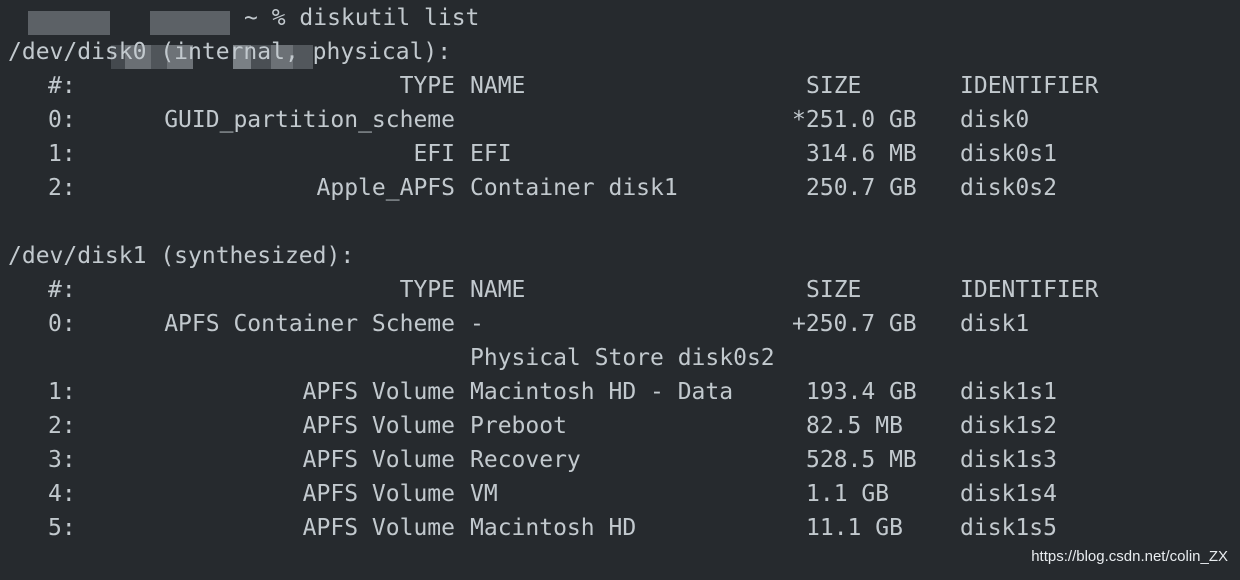  Describe the element at coordinates (1008, 392) in the screenshot. I see `row-identifier: disk1s1` at that location.